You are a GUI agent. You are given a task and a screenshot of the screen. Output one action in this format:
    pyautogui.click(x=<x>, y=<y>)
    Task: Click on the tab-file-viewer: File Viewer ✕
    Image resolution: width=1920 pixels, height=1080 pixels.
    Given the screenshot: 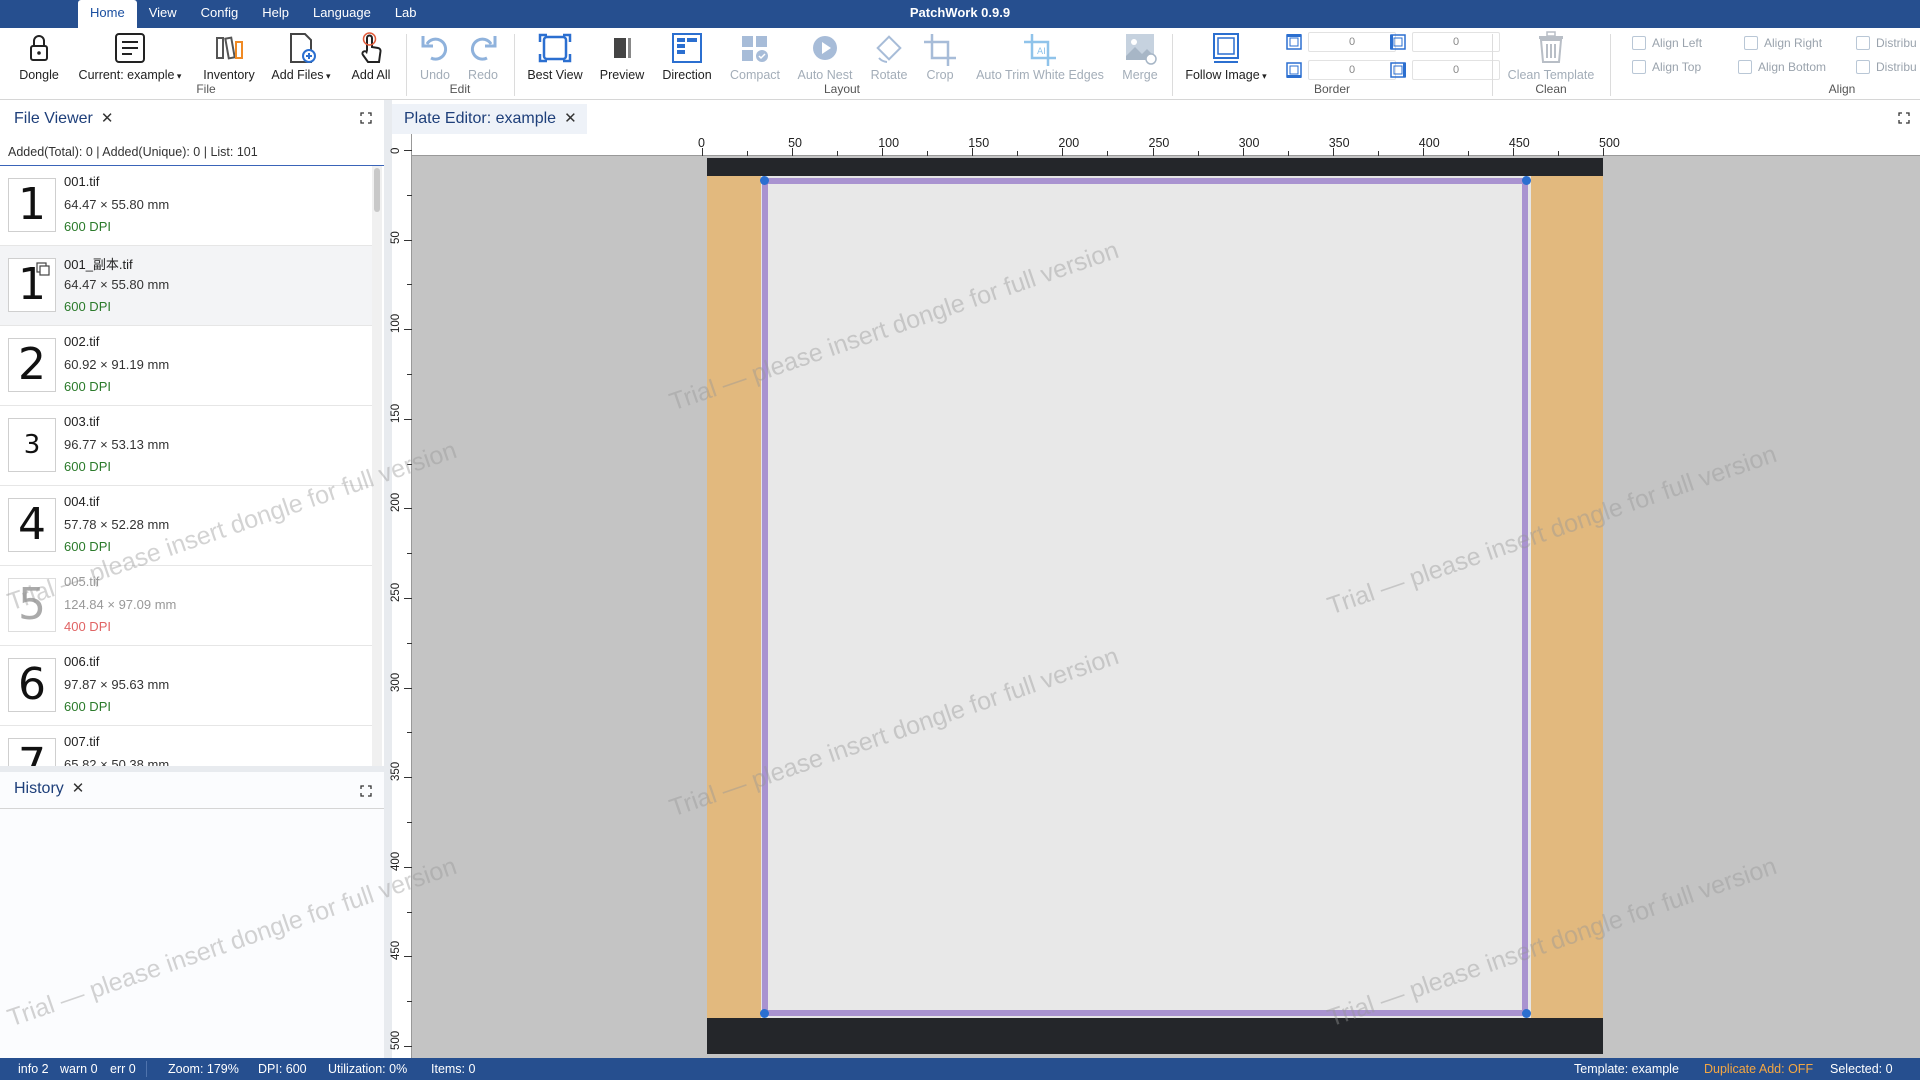 What is the action you would take?
    pyautogui.click(x=56, y=119)
    